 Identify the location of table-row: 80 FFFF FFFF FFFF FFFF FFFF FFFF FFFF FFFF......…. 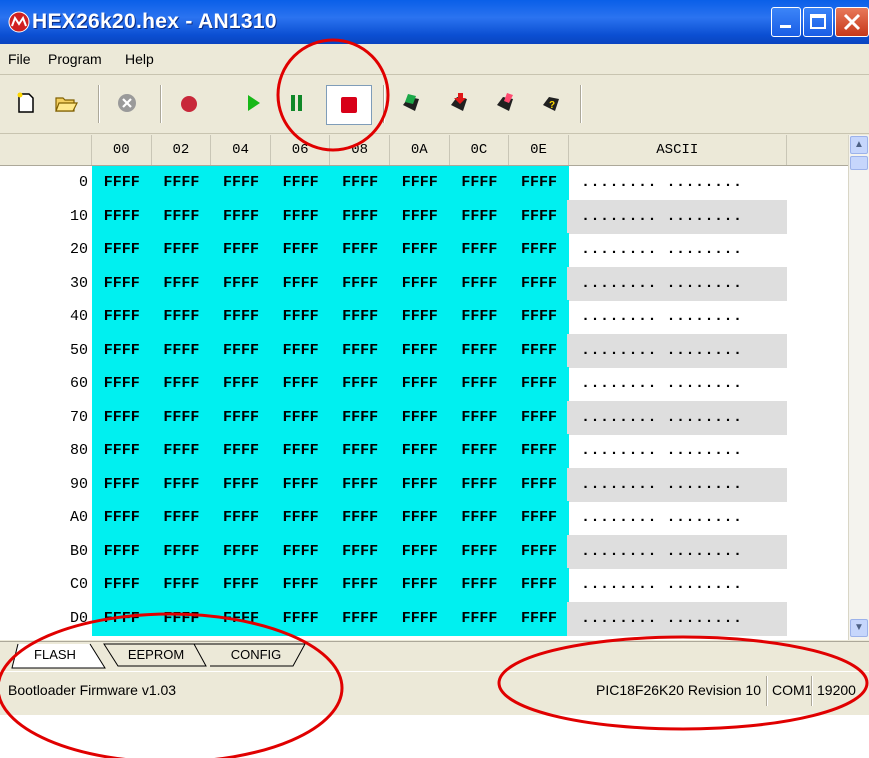
(424, 451).